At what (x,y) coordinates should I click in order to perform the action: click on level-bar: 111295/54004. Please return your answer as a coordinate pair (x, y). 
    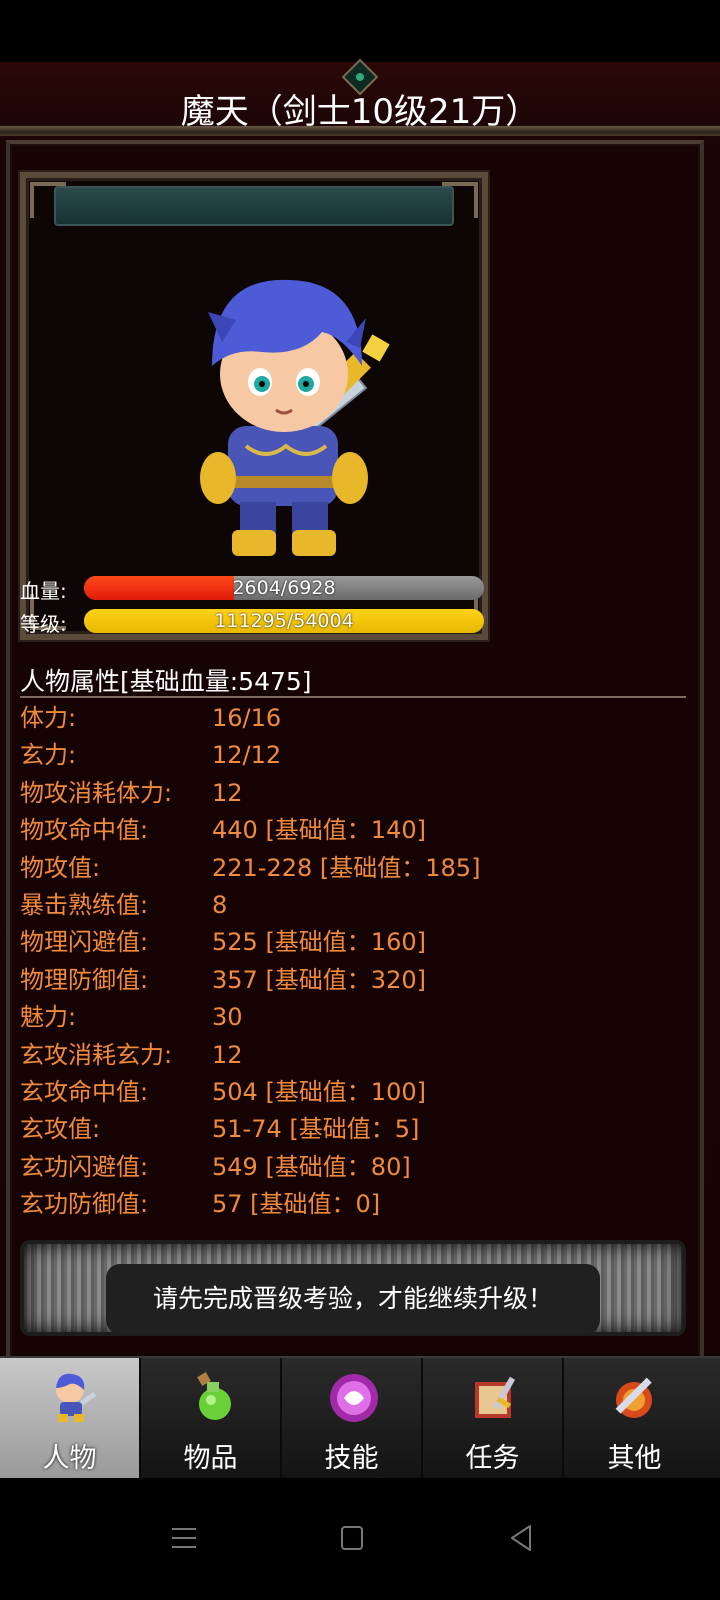
    Looking at the image, I should click on (284, 621).